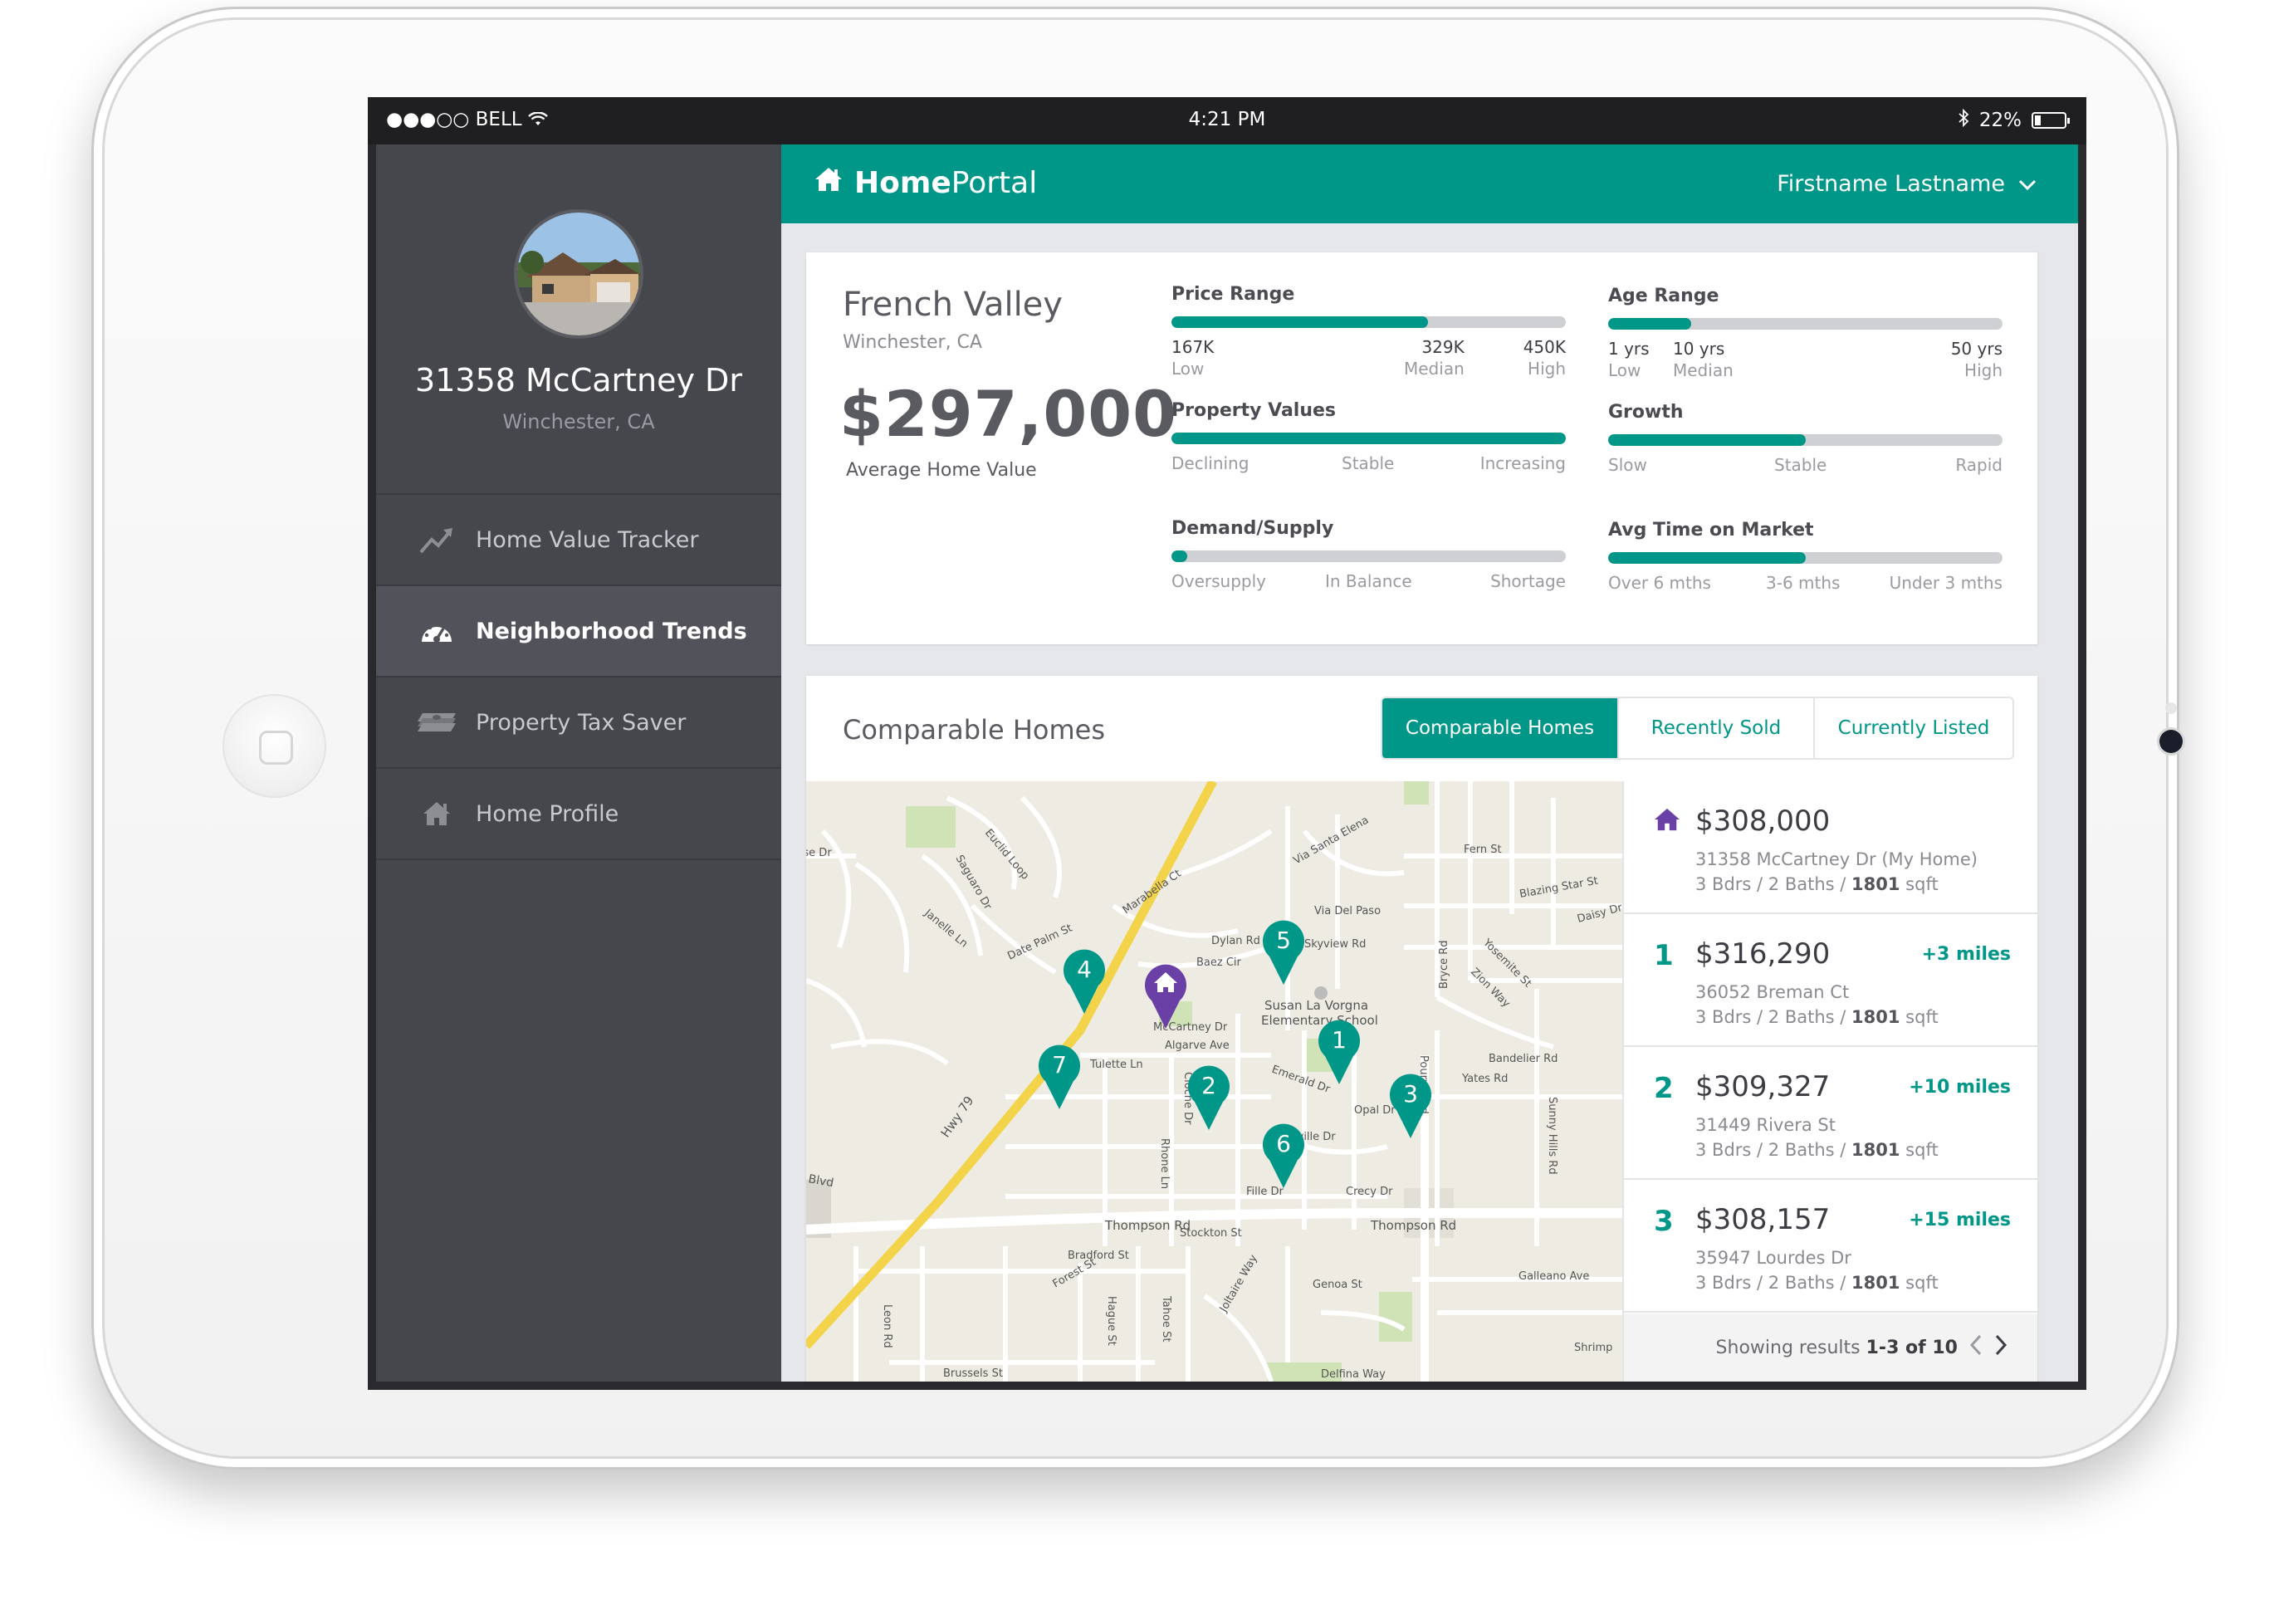 Image resolution: width=2274 pixels, height=1624 pixels. What do you see at coordinates (2000, 120) in the screenshot?
I see `battery-percent: 22%` at bounding box center [2000, 120].